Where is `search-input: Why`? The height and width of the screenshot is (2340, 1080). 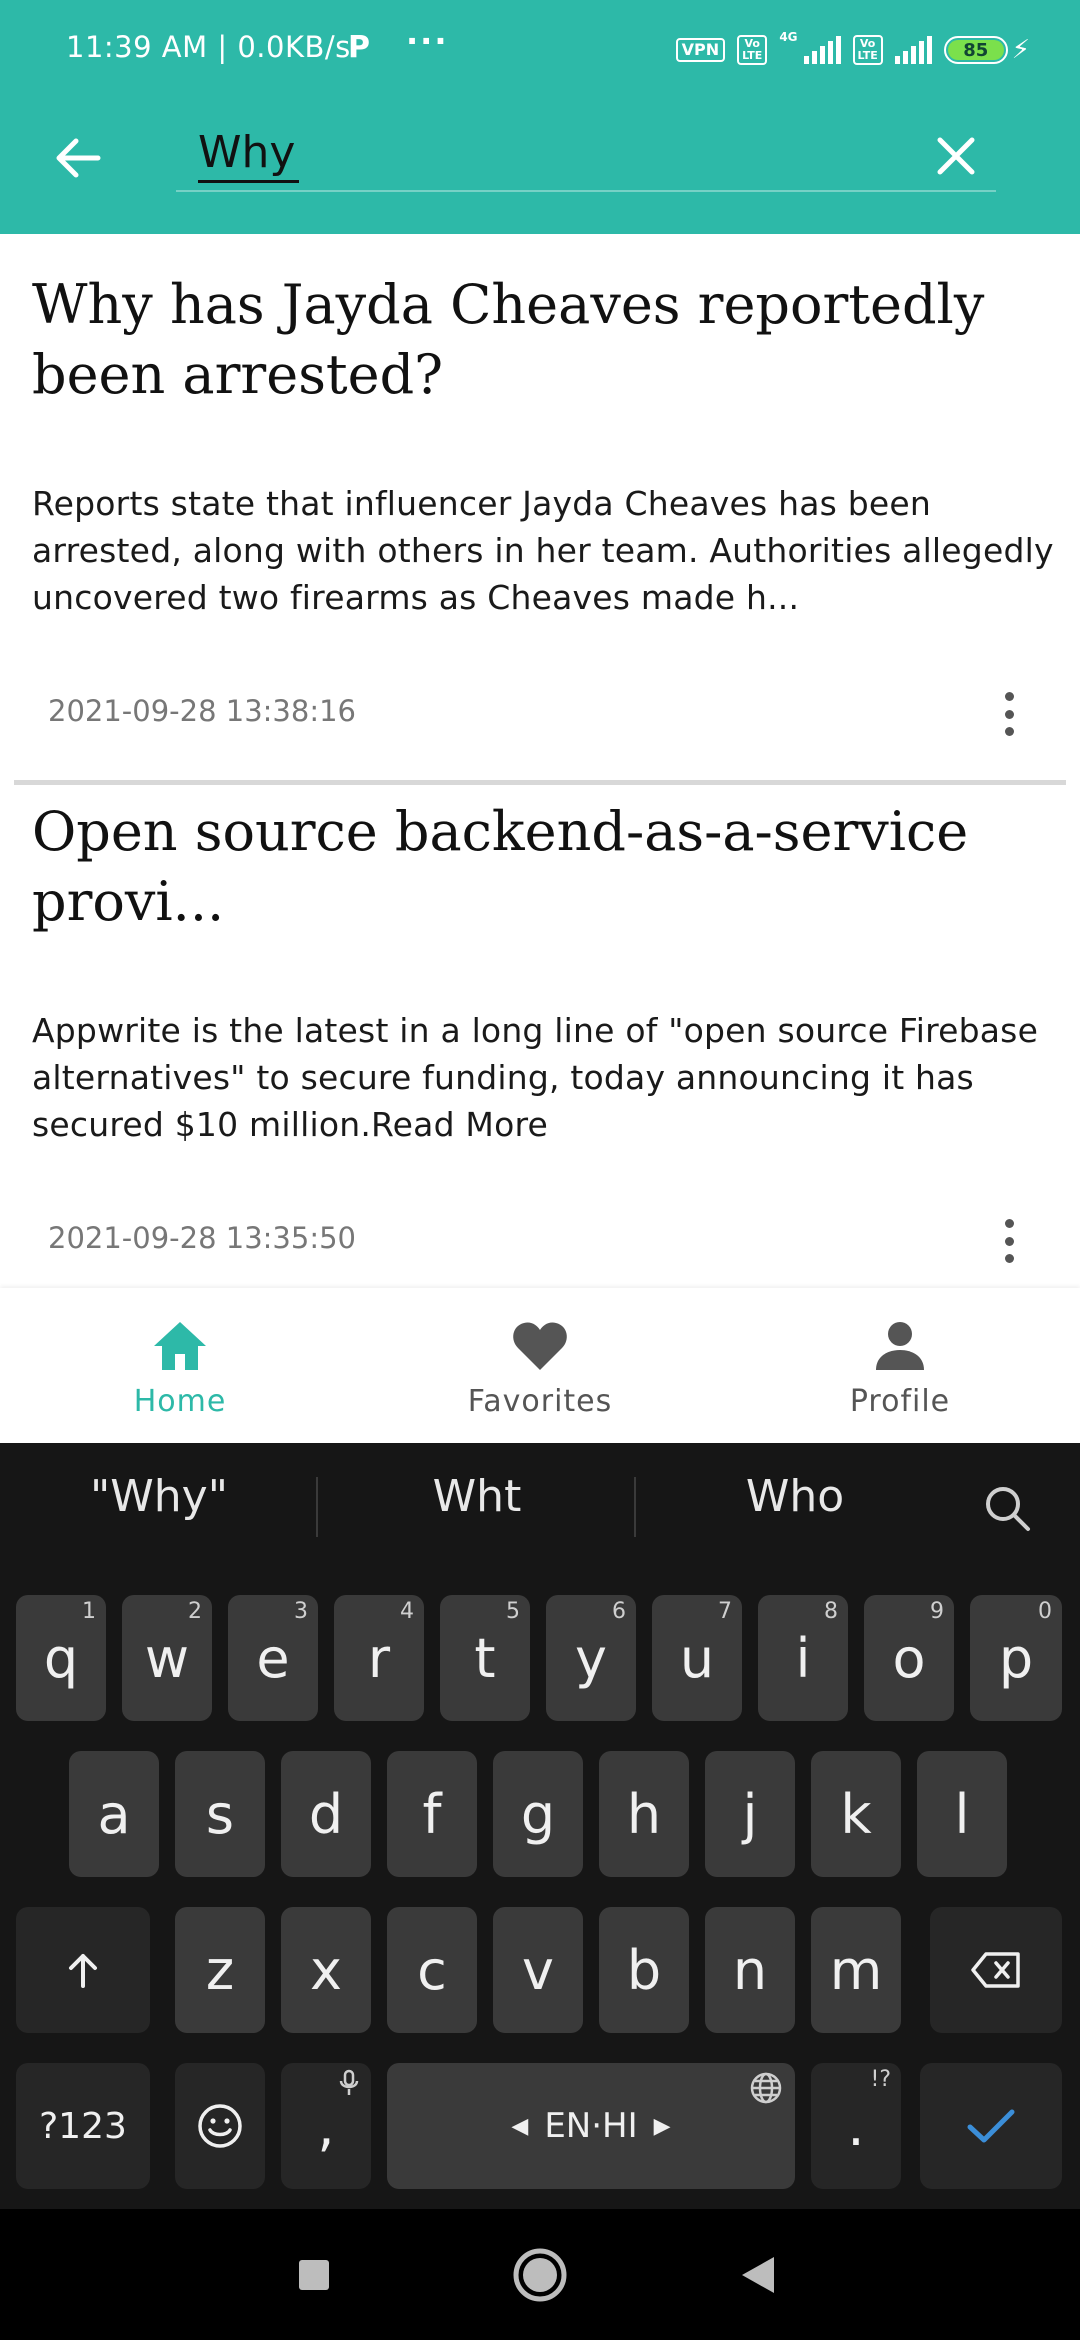 search-input: Why is located at coordinates (586, 157).